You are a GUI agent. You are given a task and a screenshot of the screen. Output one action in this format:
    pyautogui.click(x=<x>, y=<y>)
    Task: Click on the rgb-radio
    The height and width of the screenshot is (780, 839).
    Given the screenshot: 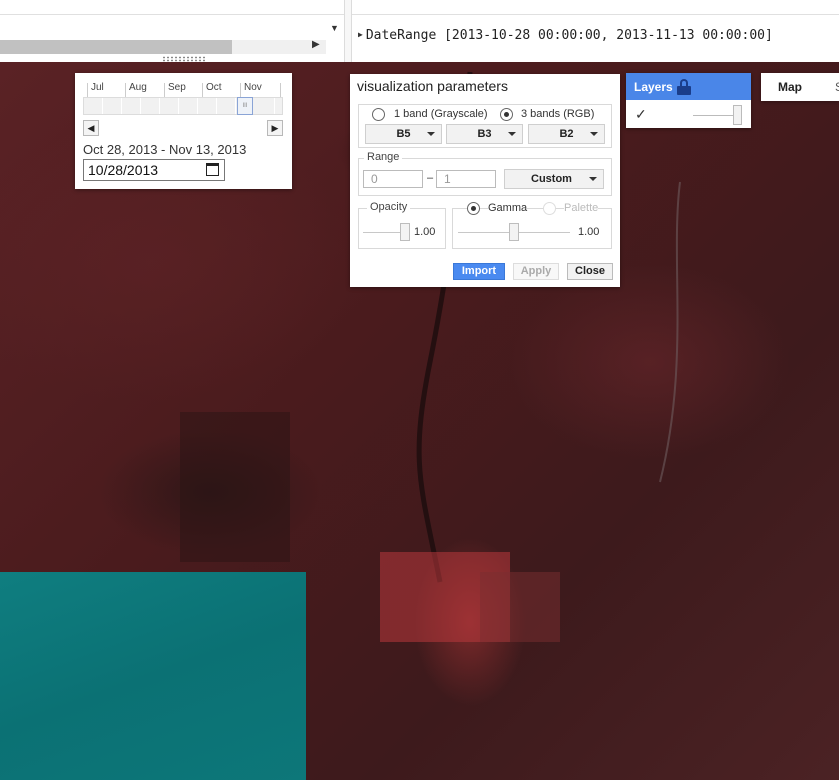 What is the action you would take?
    pyautogui.click(x=506, y=114)
    